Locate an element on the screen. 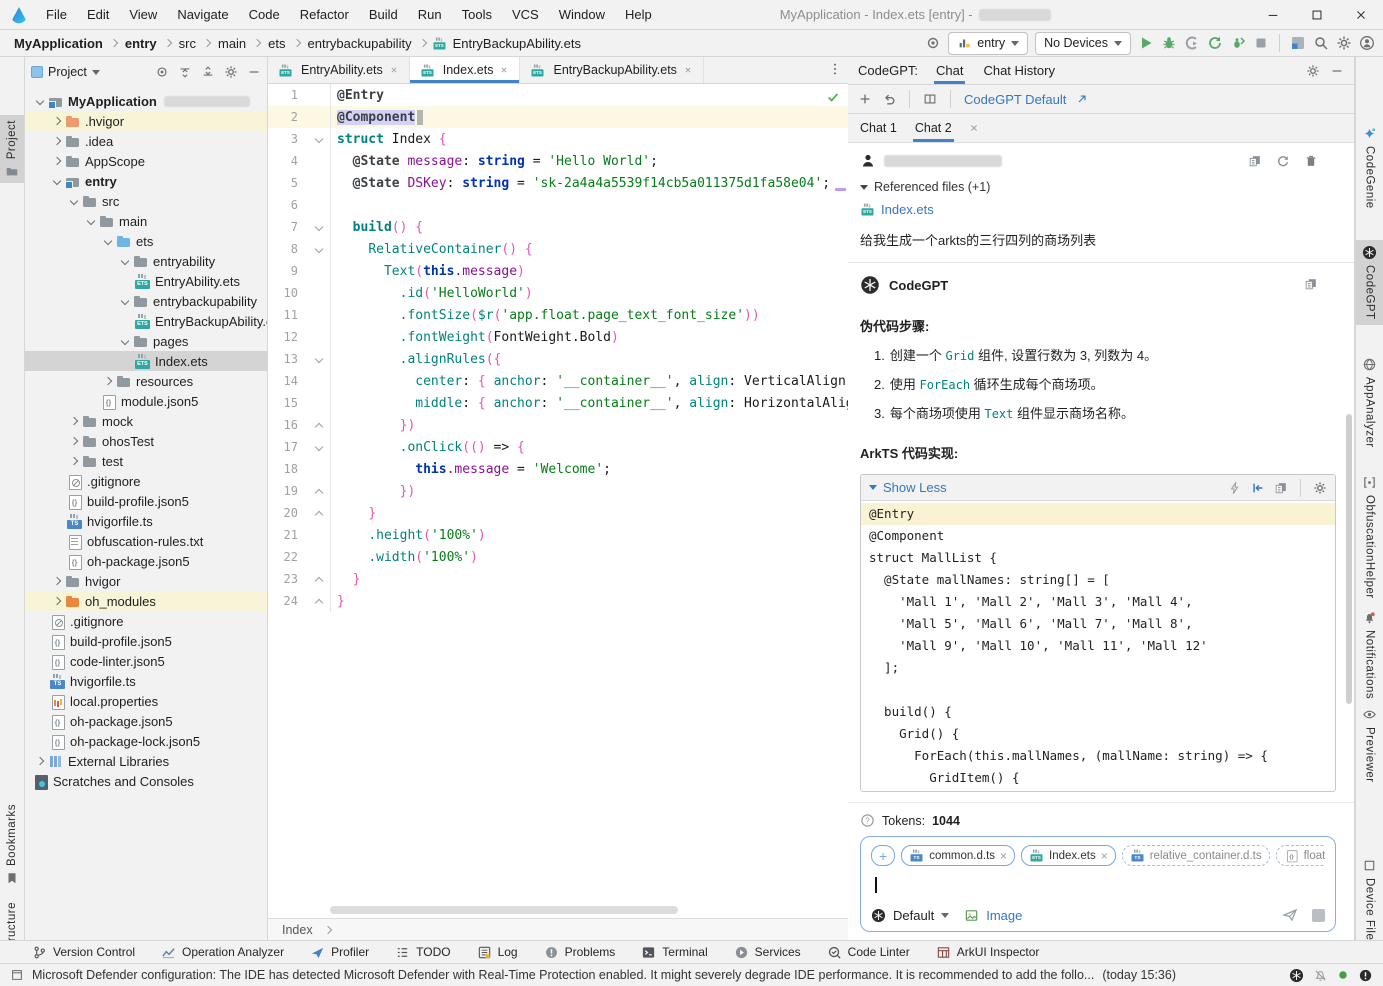 The width and height of the screenshot is (1383, 986). menu-vcs: VCS is located at coordinates (525, 14).